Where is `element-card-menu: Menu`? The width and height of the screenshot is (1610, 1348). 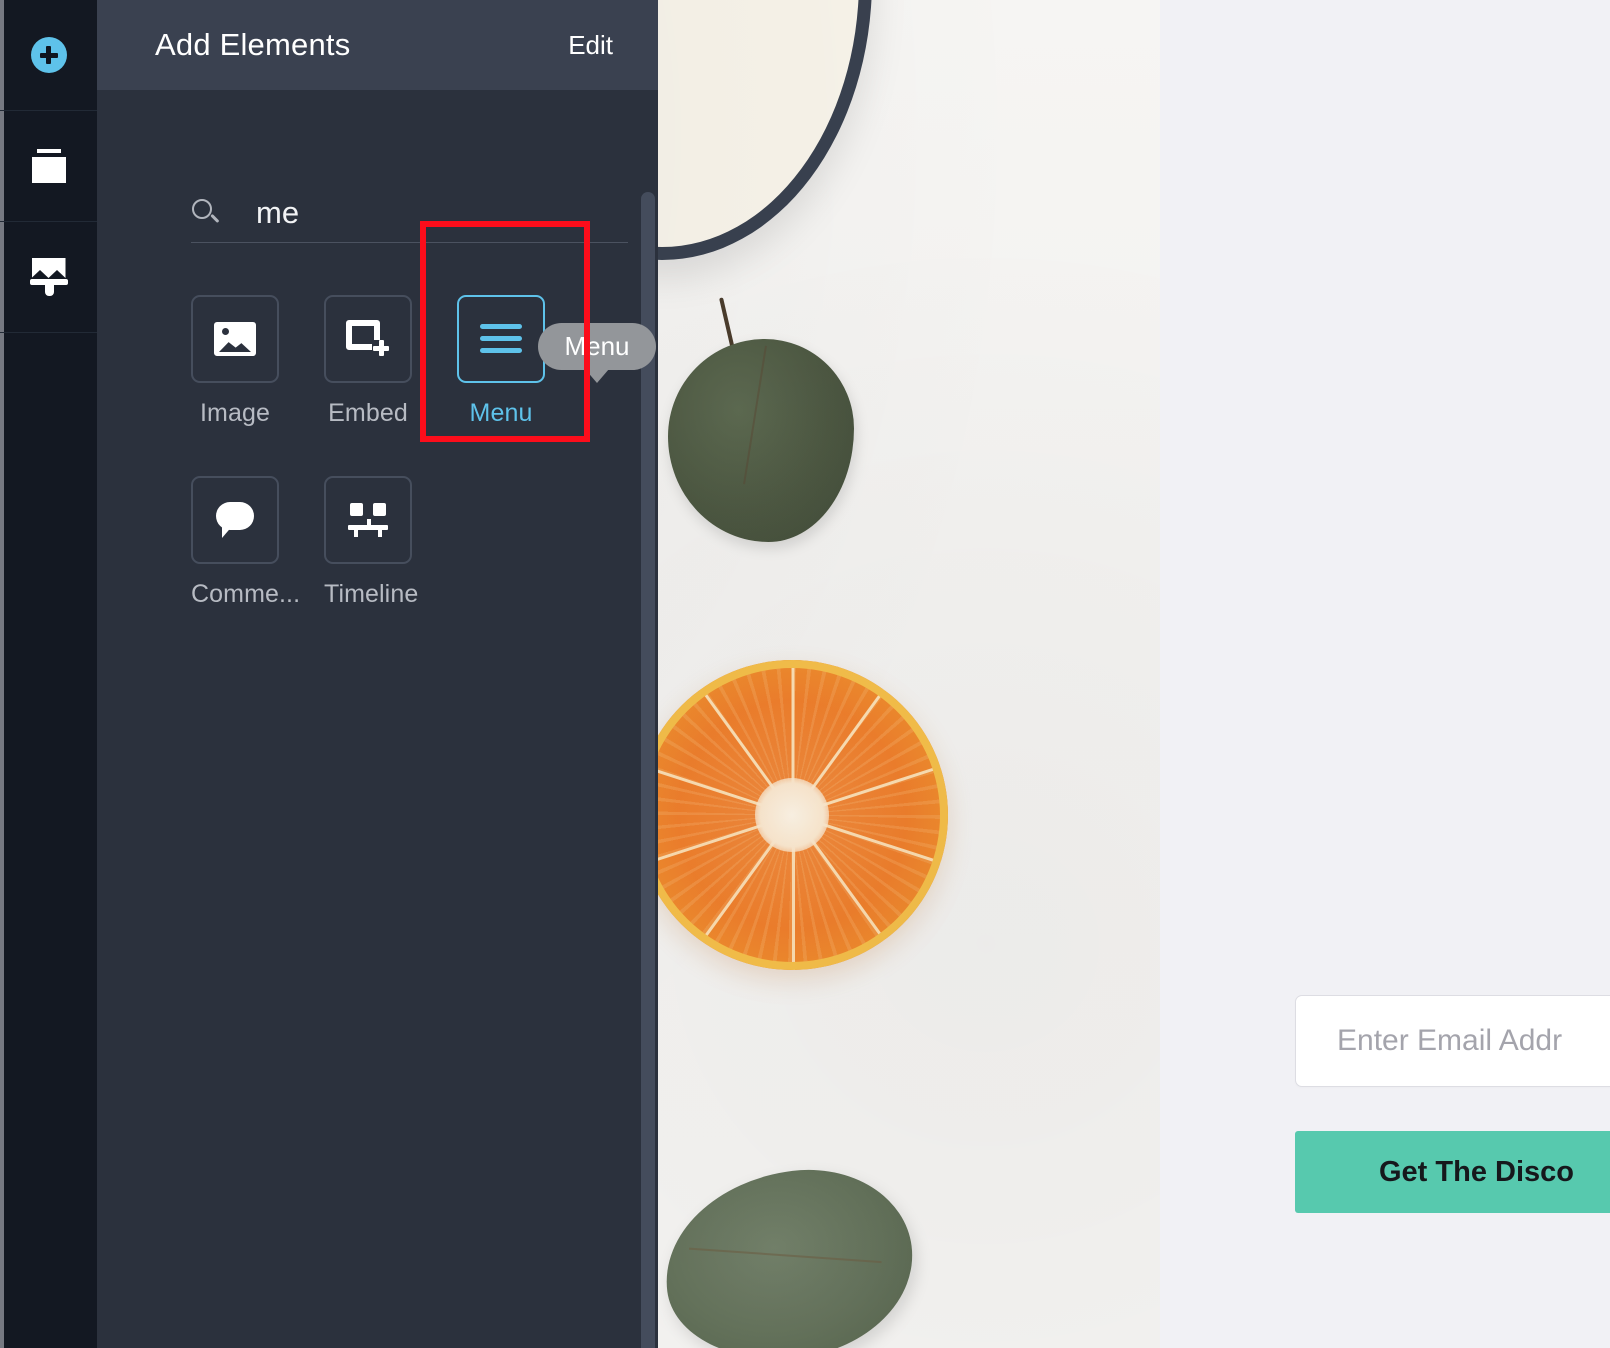 element-card-menu: Menu is located at coordinates (501, 361).